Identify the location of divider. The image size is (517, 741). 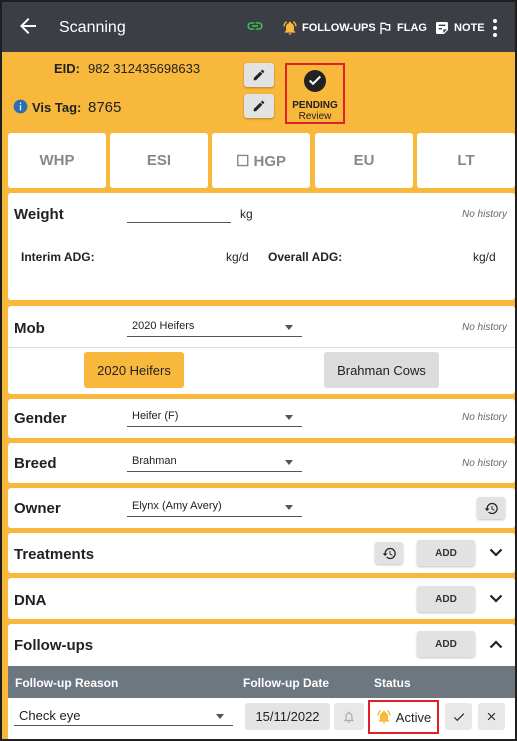
(261, 347).